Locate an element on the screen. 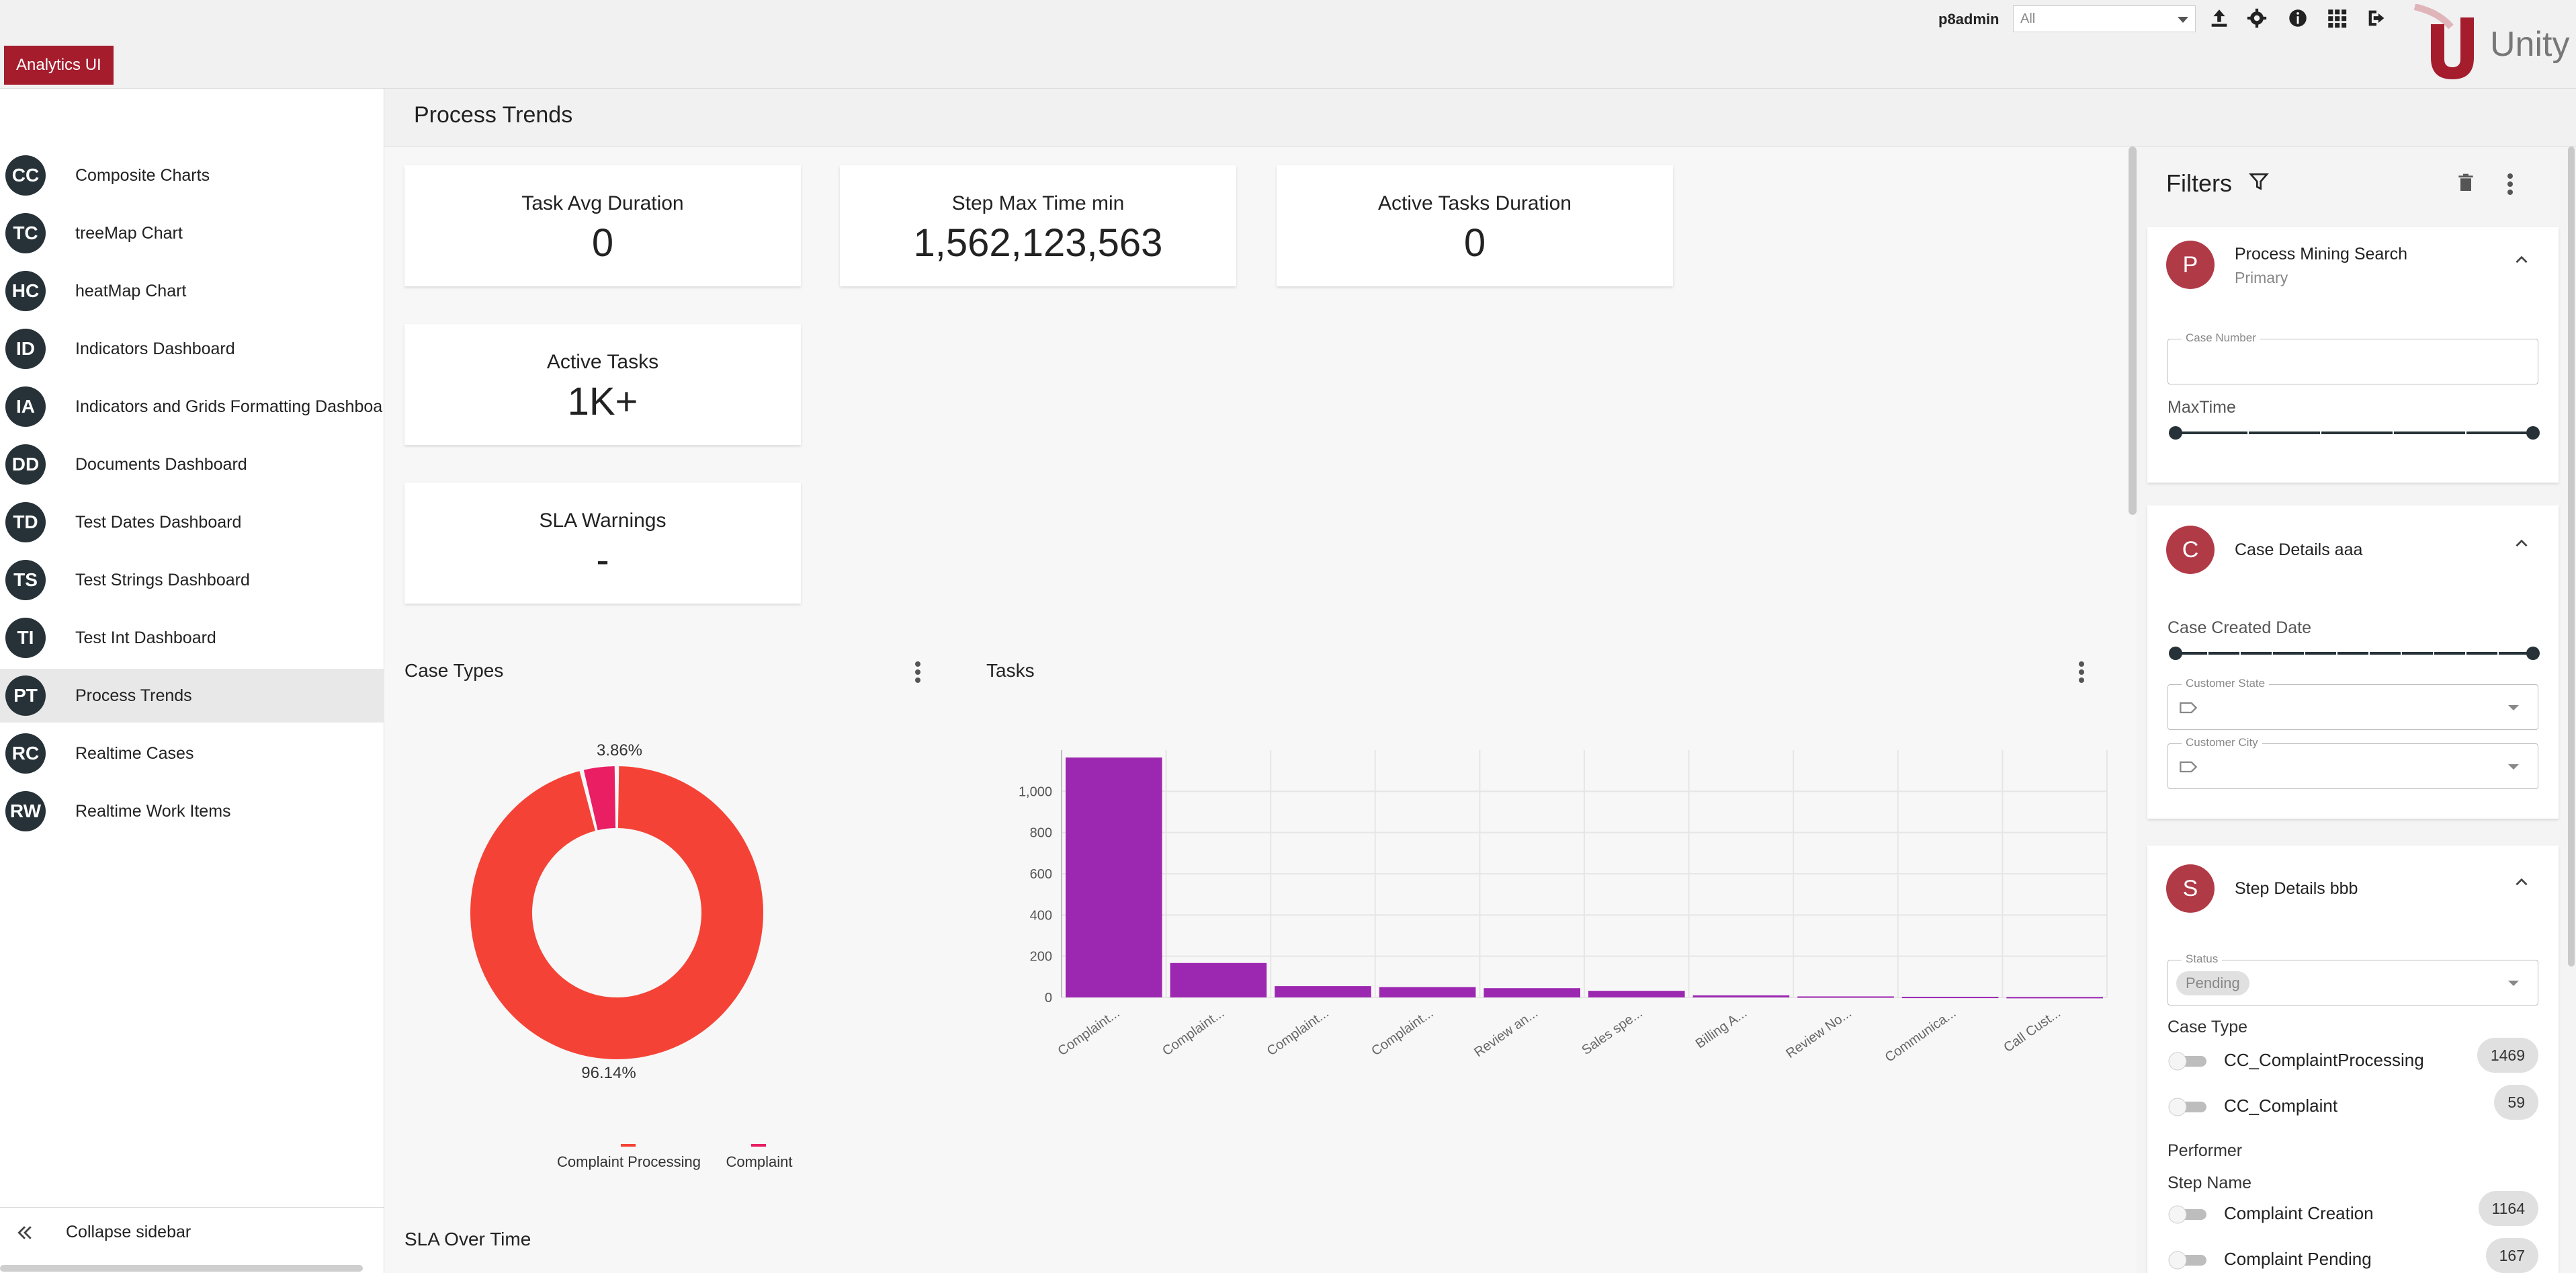  sidebar-item-test-int-dashboard: TI Test Int Dashboard is located at coordinates (192, 638).